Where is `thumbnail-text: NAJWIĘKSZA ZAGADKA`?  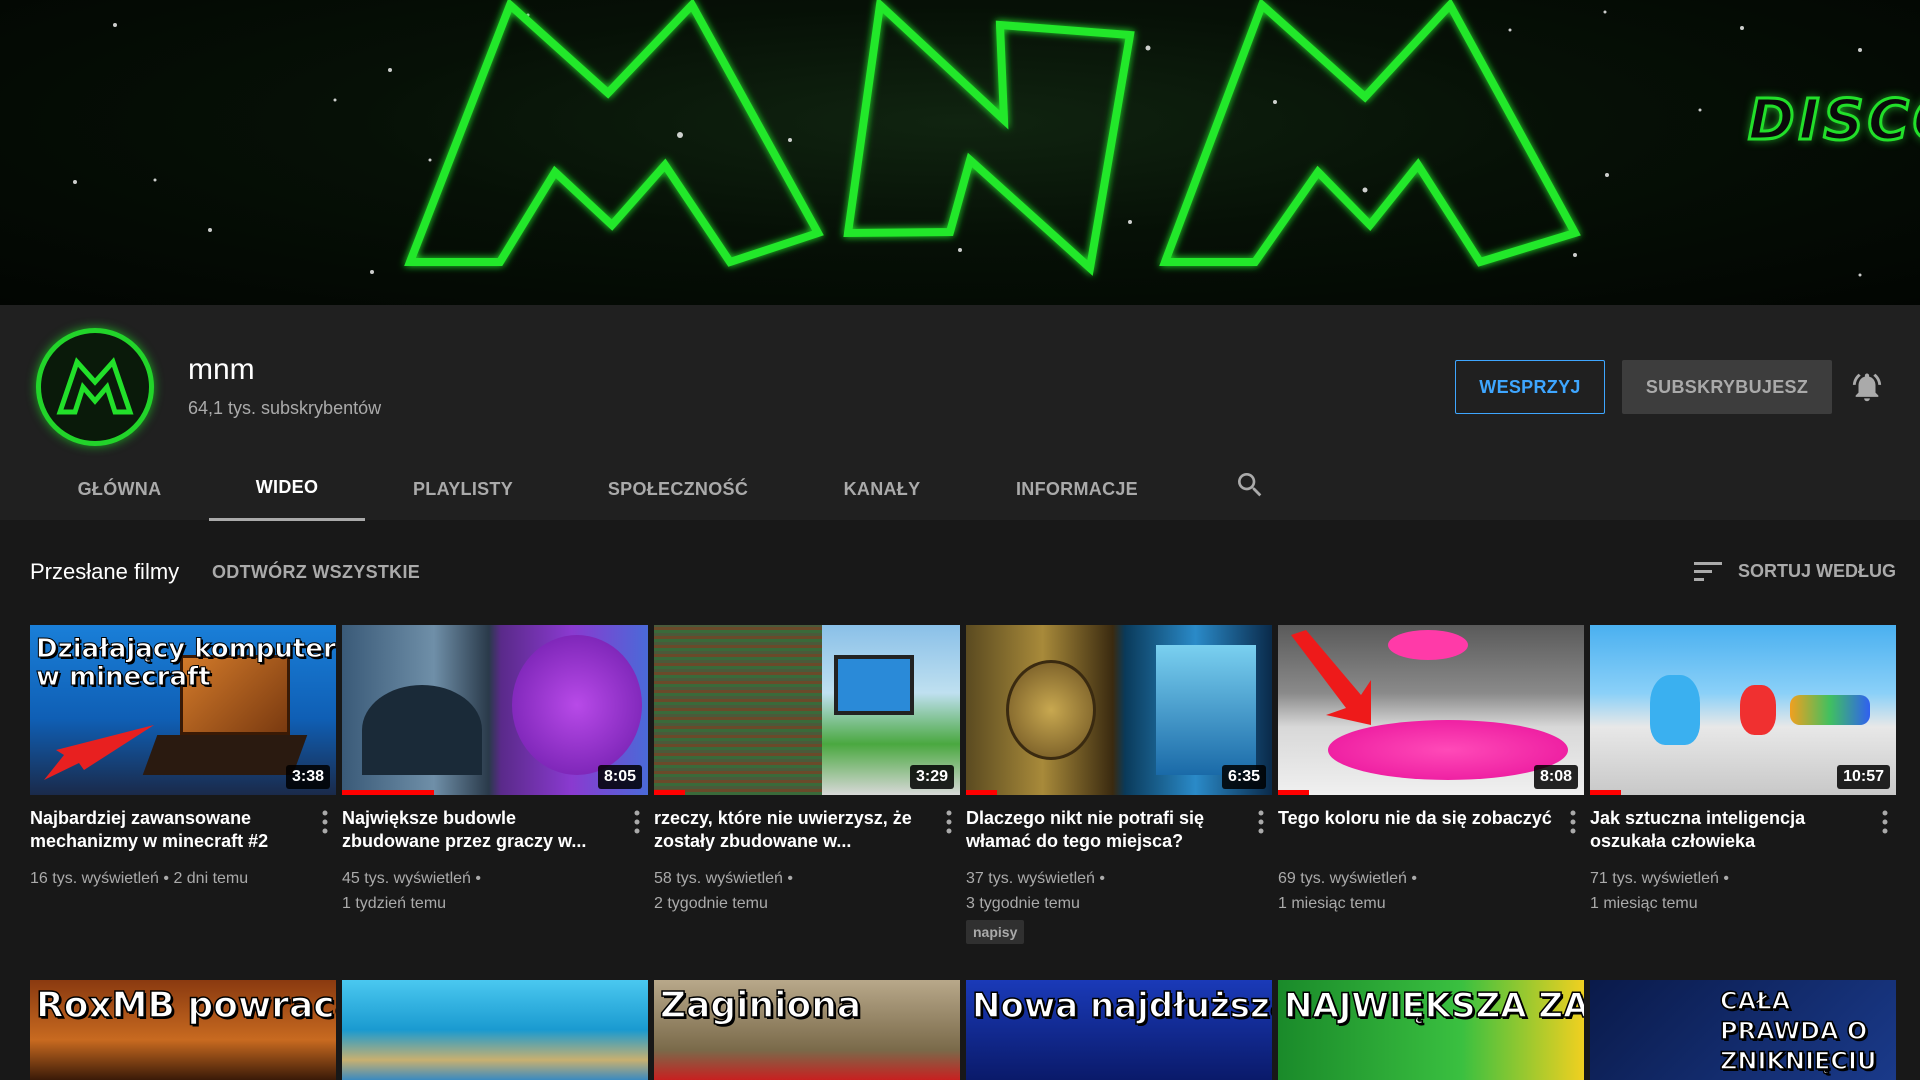
thumbnail-text: NAJWIĘKSZA ZAGADKA is located at coordinates (1433, 1006).